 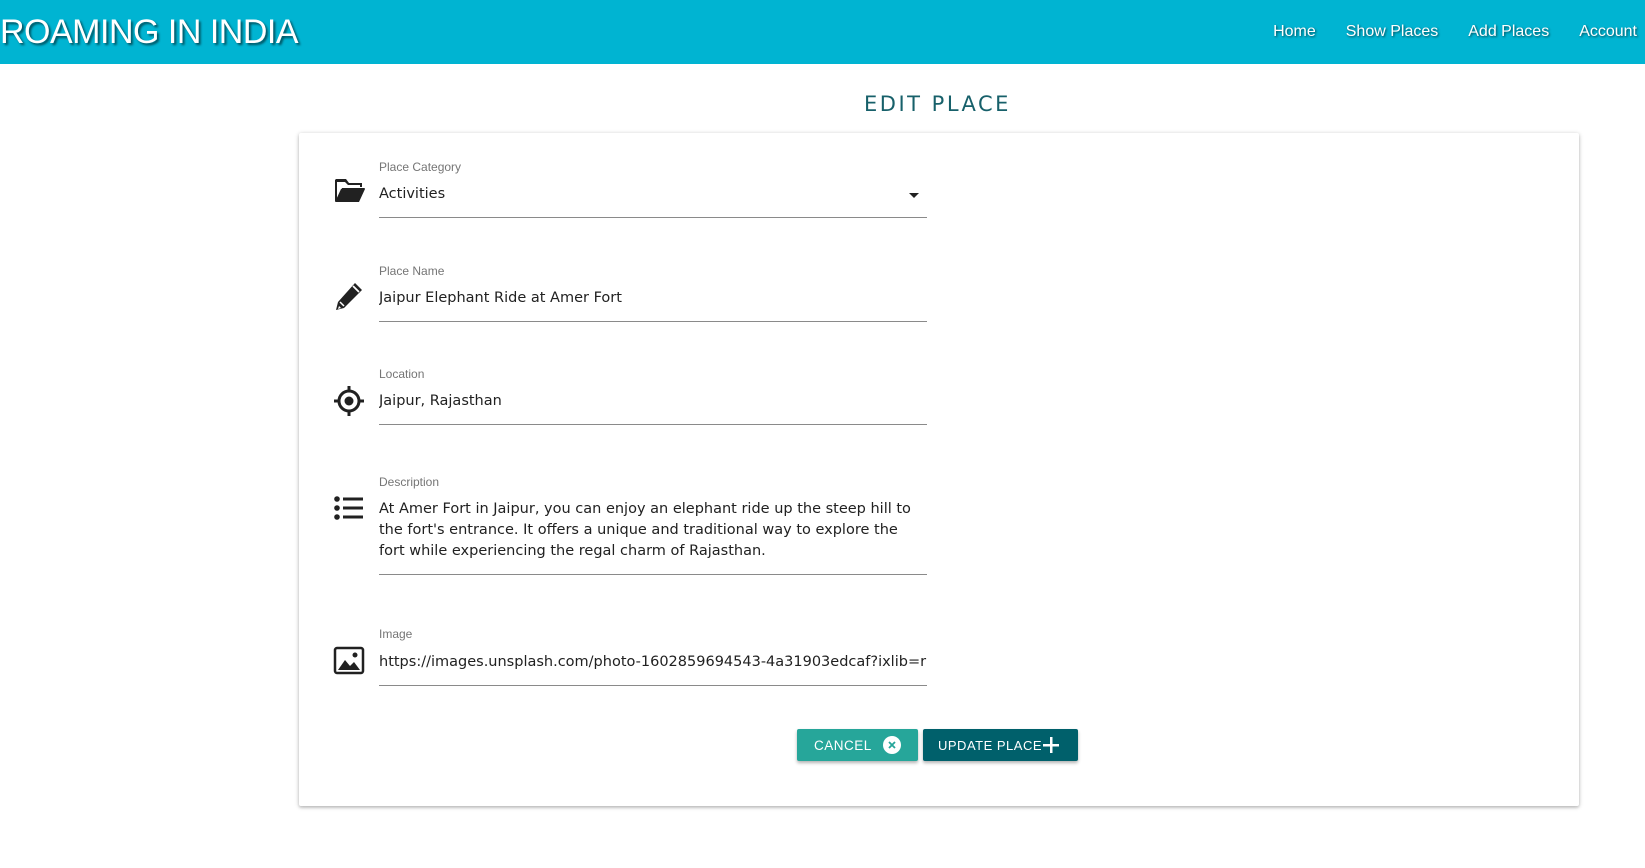 What do you see at coordinates (653, 298) in the screenshot?
I see `place-name-input: Jaipur Elephant Ride at Amer Fort` at bounding box center [653, 298].